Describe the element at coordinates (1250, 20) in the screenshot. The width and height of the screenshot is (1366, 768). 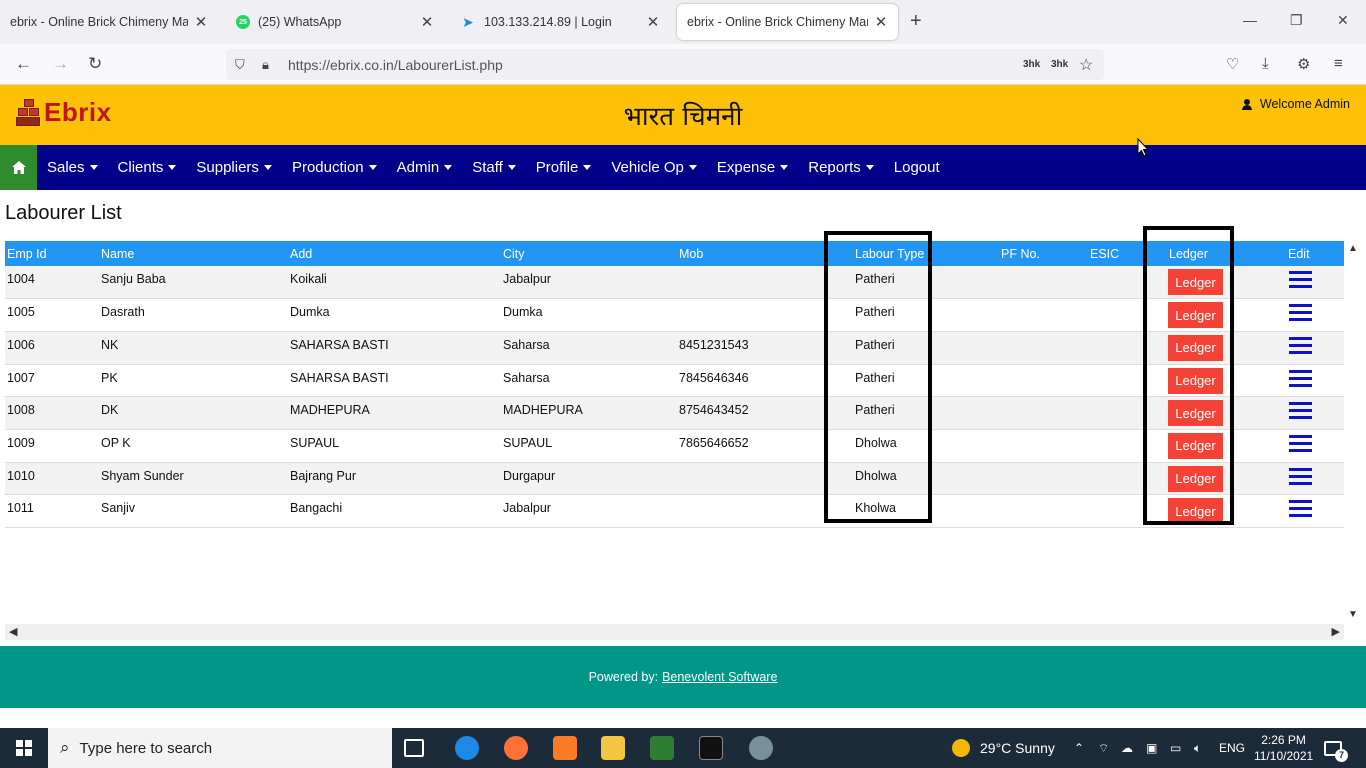
I see `minimize-icon: —` at that location.